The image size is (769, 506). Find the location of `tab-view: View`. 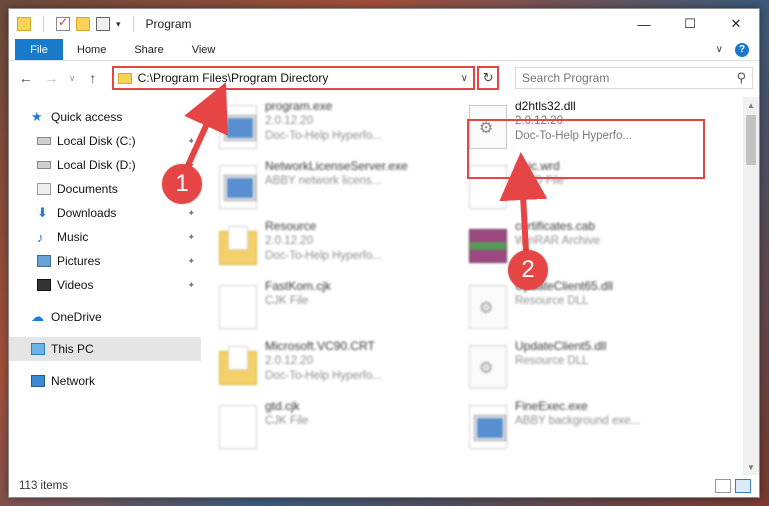

tab-view: View is located at coordinates (204, 49).